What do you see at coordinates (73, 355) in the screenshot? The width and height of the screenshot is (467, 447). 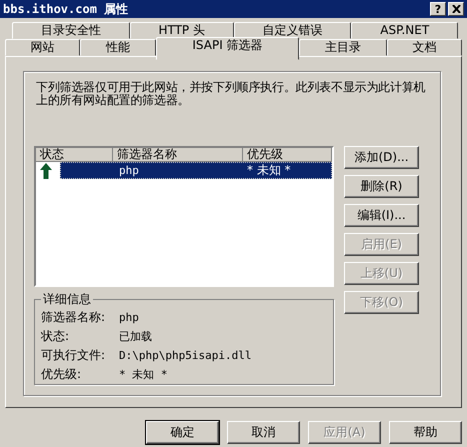 I see `field-label: 可执行文件:` at bounding box center [73, 355].